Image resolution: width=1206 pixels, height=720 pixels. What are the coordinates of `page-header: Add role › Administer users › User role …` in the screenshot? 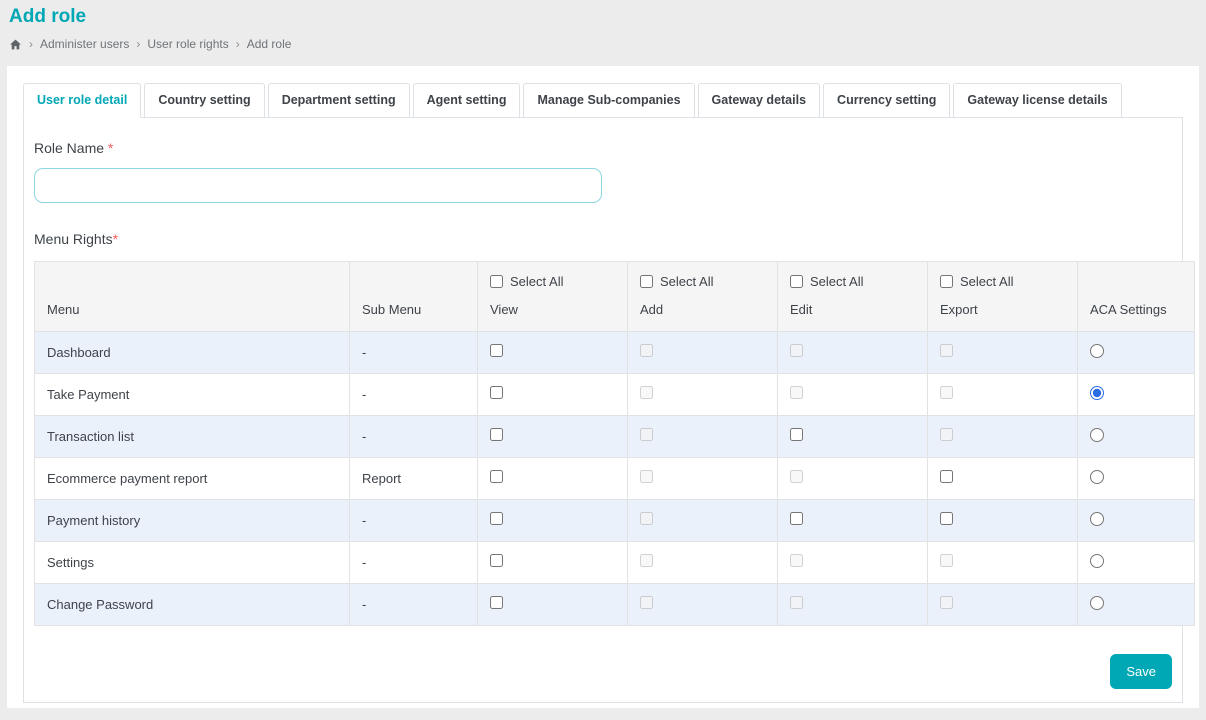 It's located at (603, 25).